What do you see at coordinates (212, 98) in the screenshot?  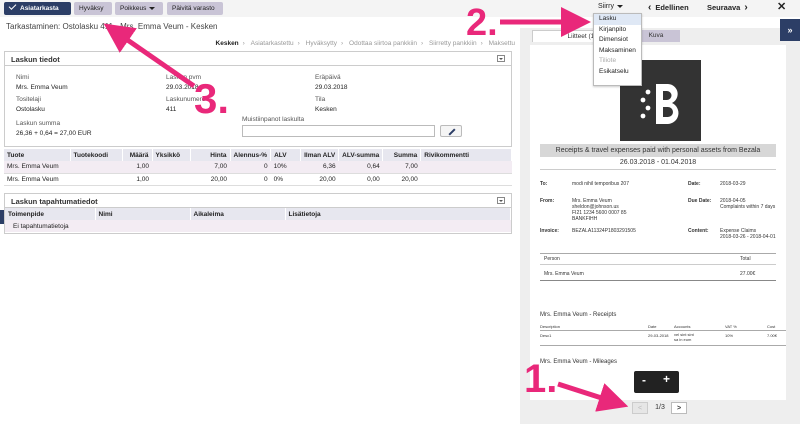 I see `annotation-3: 3.` at bounding box center [212, 98].